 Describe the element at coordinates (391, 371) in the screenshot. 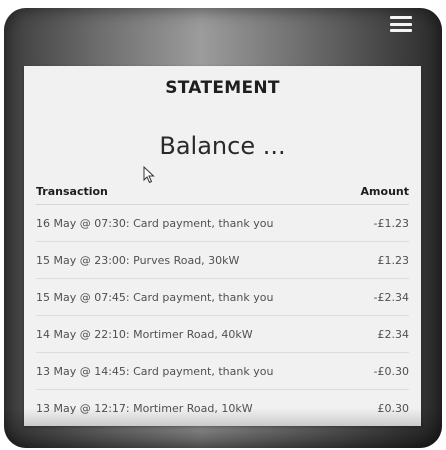

I see `transaction-amount: -£0.30` at that location.